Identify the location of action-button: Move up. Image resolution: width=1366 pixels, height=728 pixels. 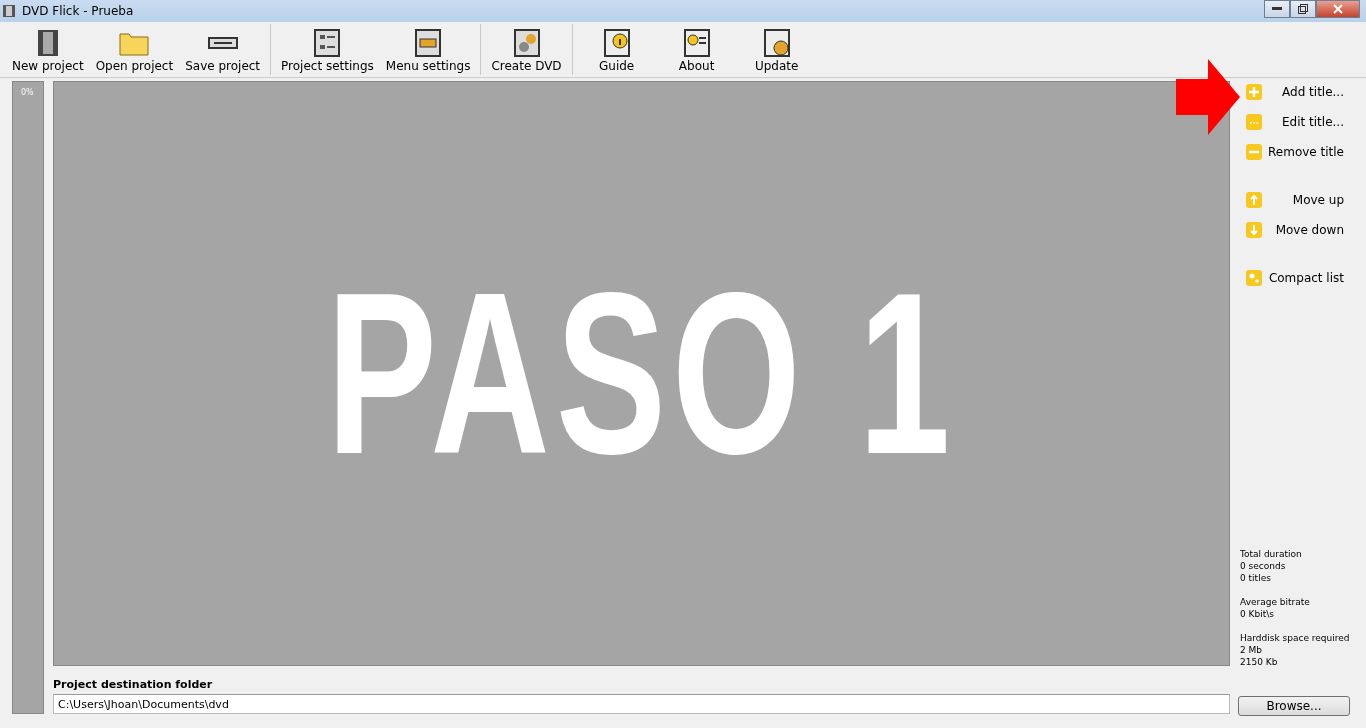
(1295, 200).